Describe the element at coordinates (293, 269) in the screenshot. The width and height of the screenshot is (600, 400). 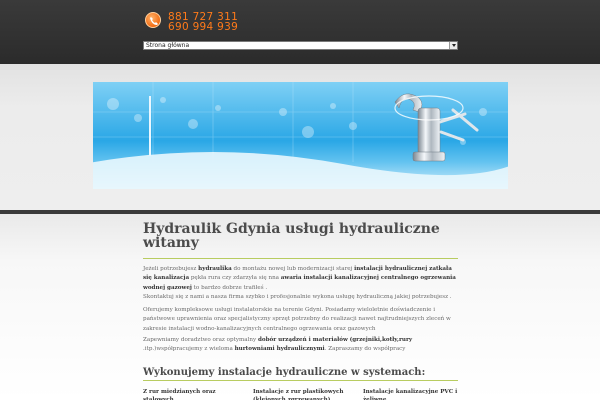
I see `intro-text: do montażu nowej lub modernizacji starej` at that location.